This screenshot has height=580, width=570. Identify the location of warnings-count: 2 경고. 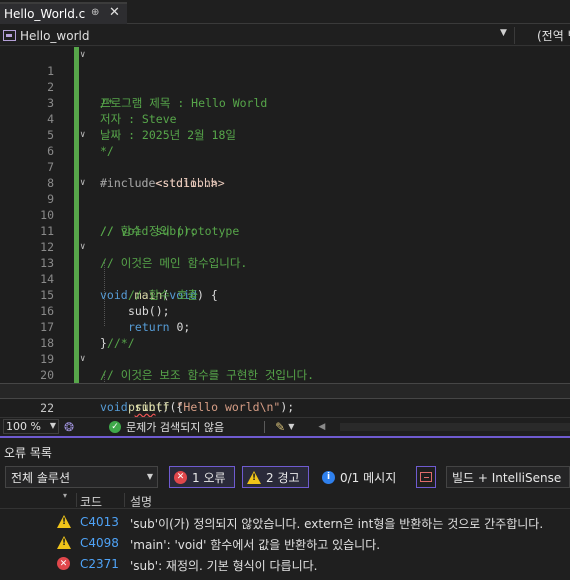
(283, 477).